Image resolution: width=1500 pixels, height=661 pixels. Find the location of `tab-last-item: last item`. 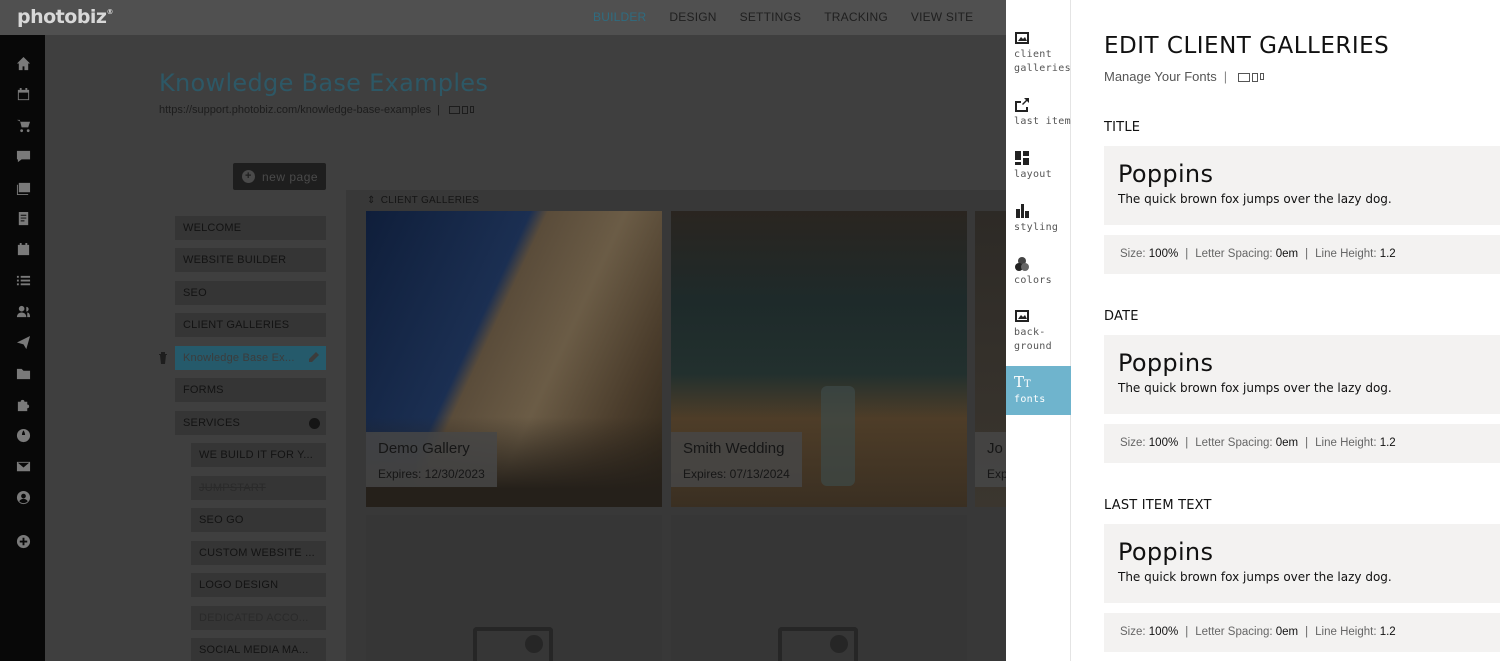

tab-last-item: last item is located at coordinates (1038, 122).